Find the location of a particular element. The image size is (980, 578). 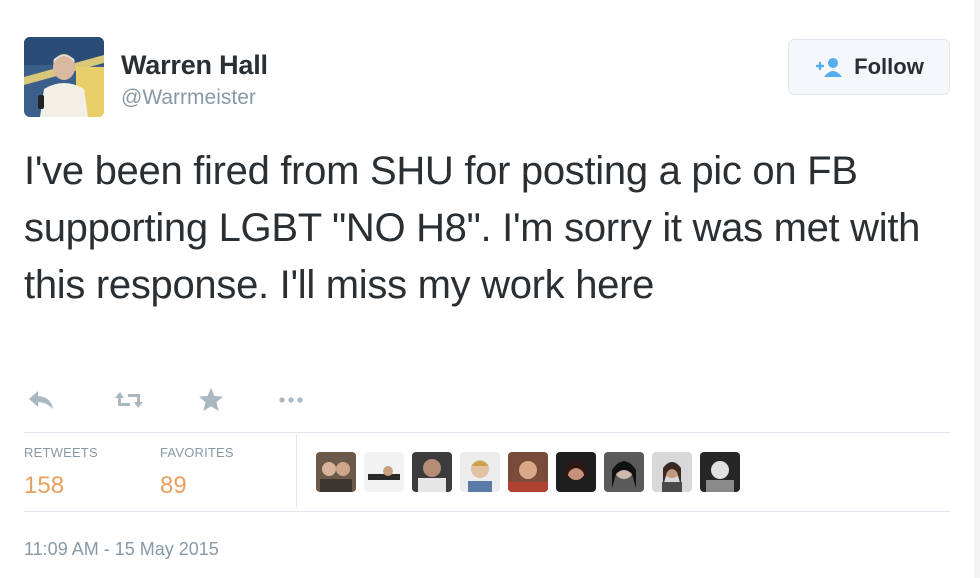

tweet-actions is located at coordinates (166, 400).